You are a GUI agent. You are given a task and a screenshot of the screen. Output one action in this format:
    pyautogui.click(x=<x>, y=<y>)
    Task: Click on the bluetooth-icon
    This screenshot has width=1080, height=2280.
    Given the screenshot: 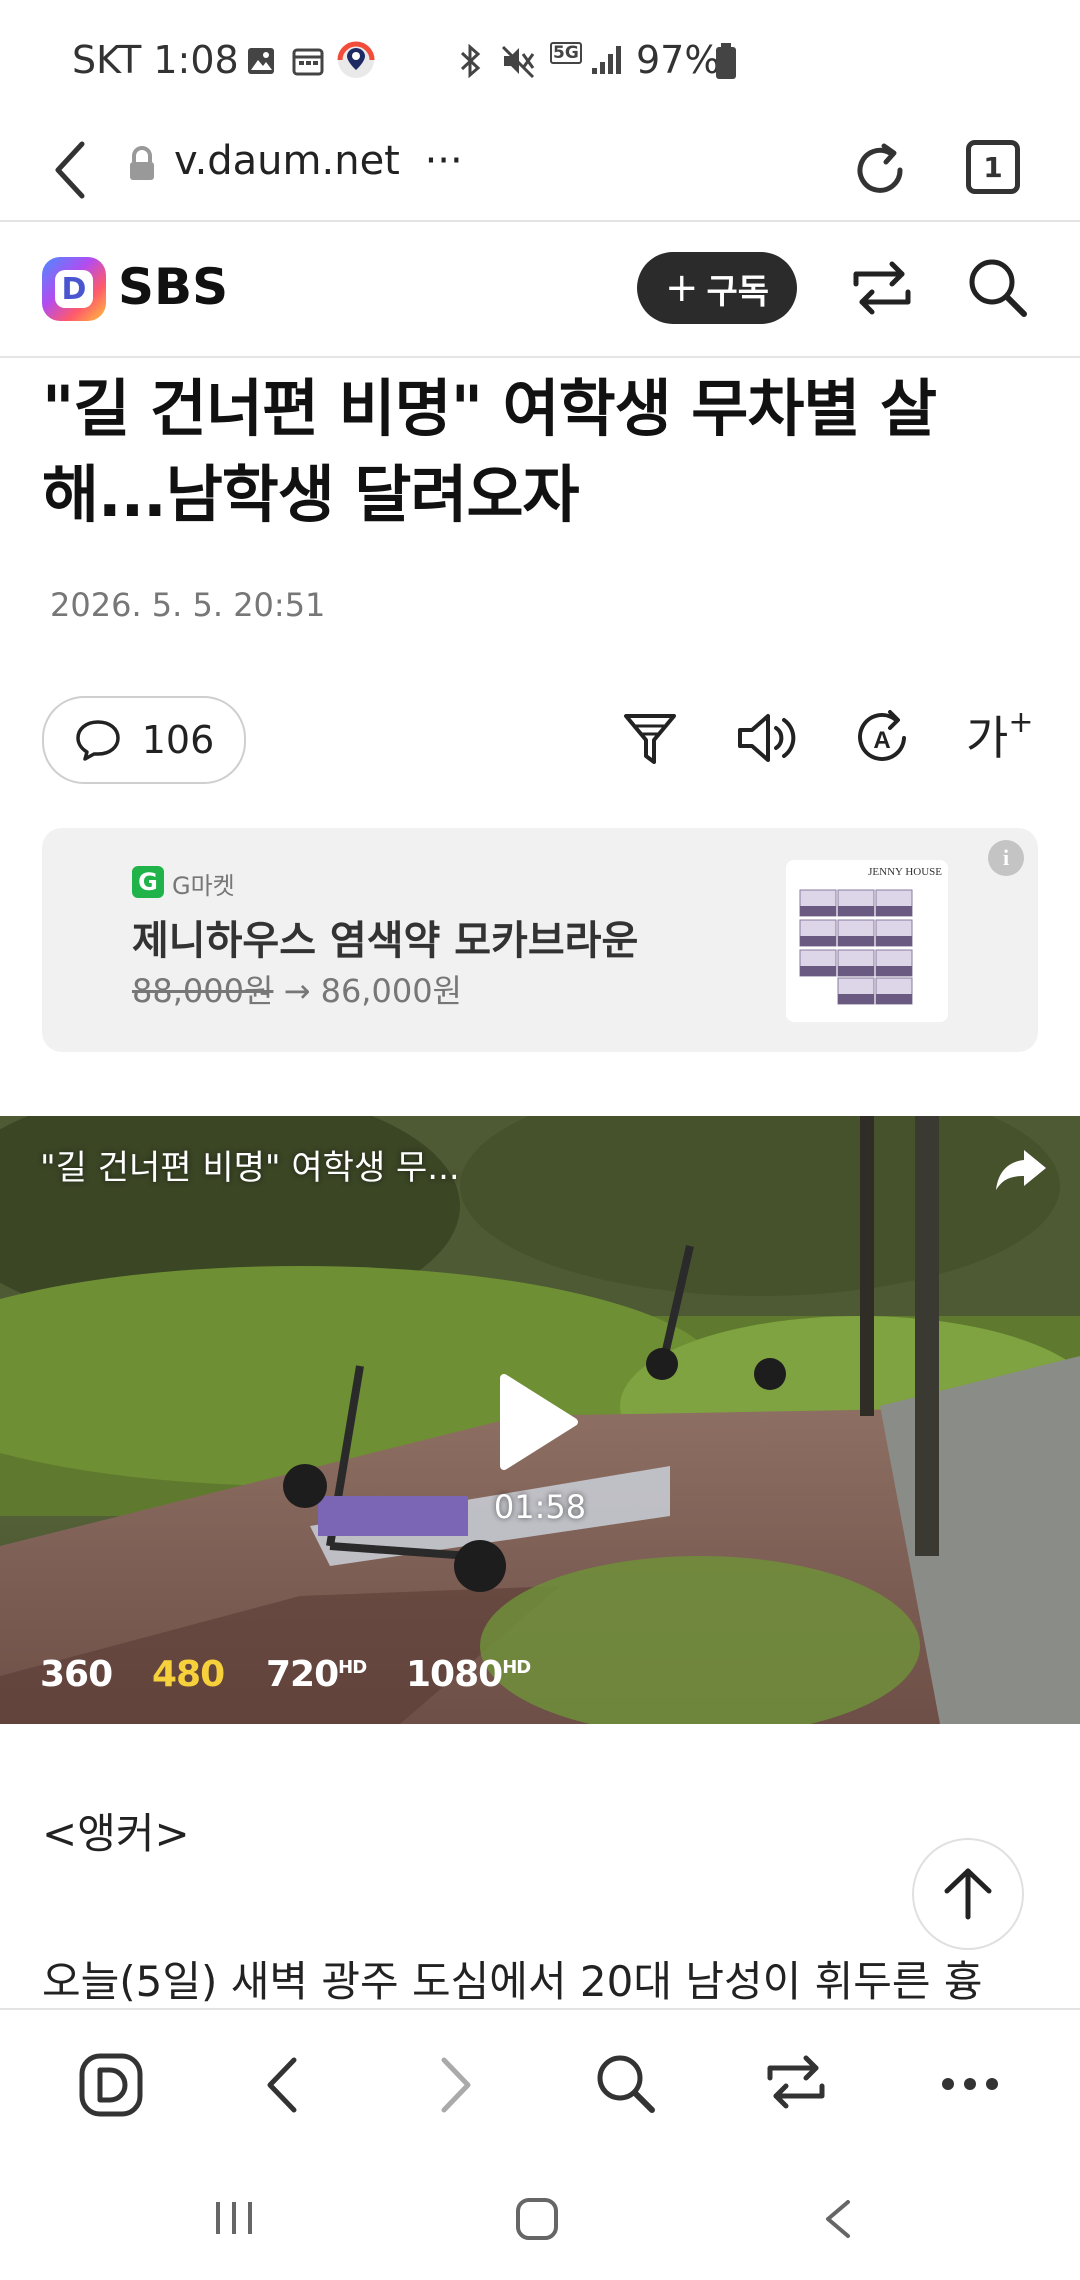 What is the action you would take?
    pyautogui.click(x=470, y=61)
    